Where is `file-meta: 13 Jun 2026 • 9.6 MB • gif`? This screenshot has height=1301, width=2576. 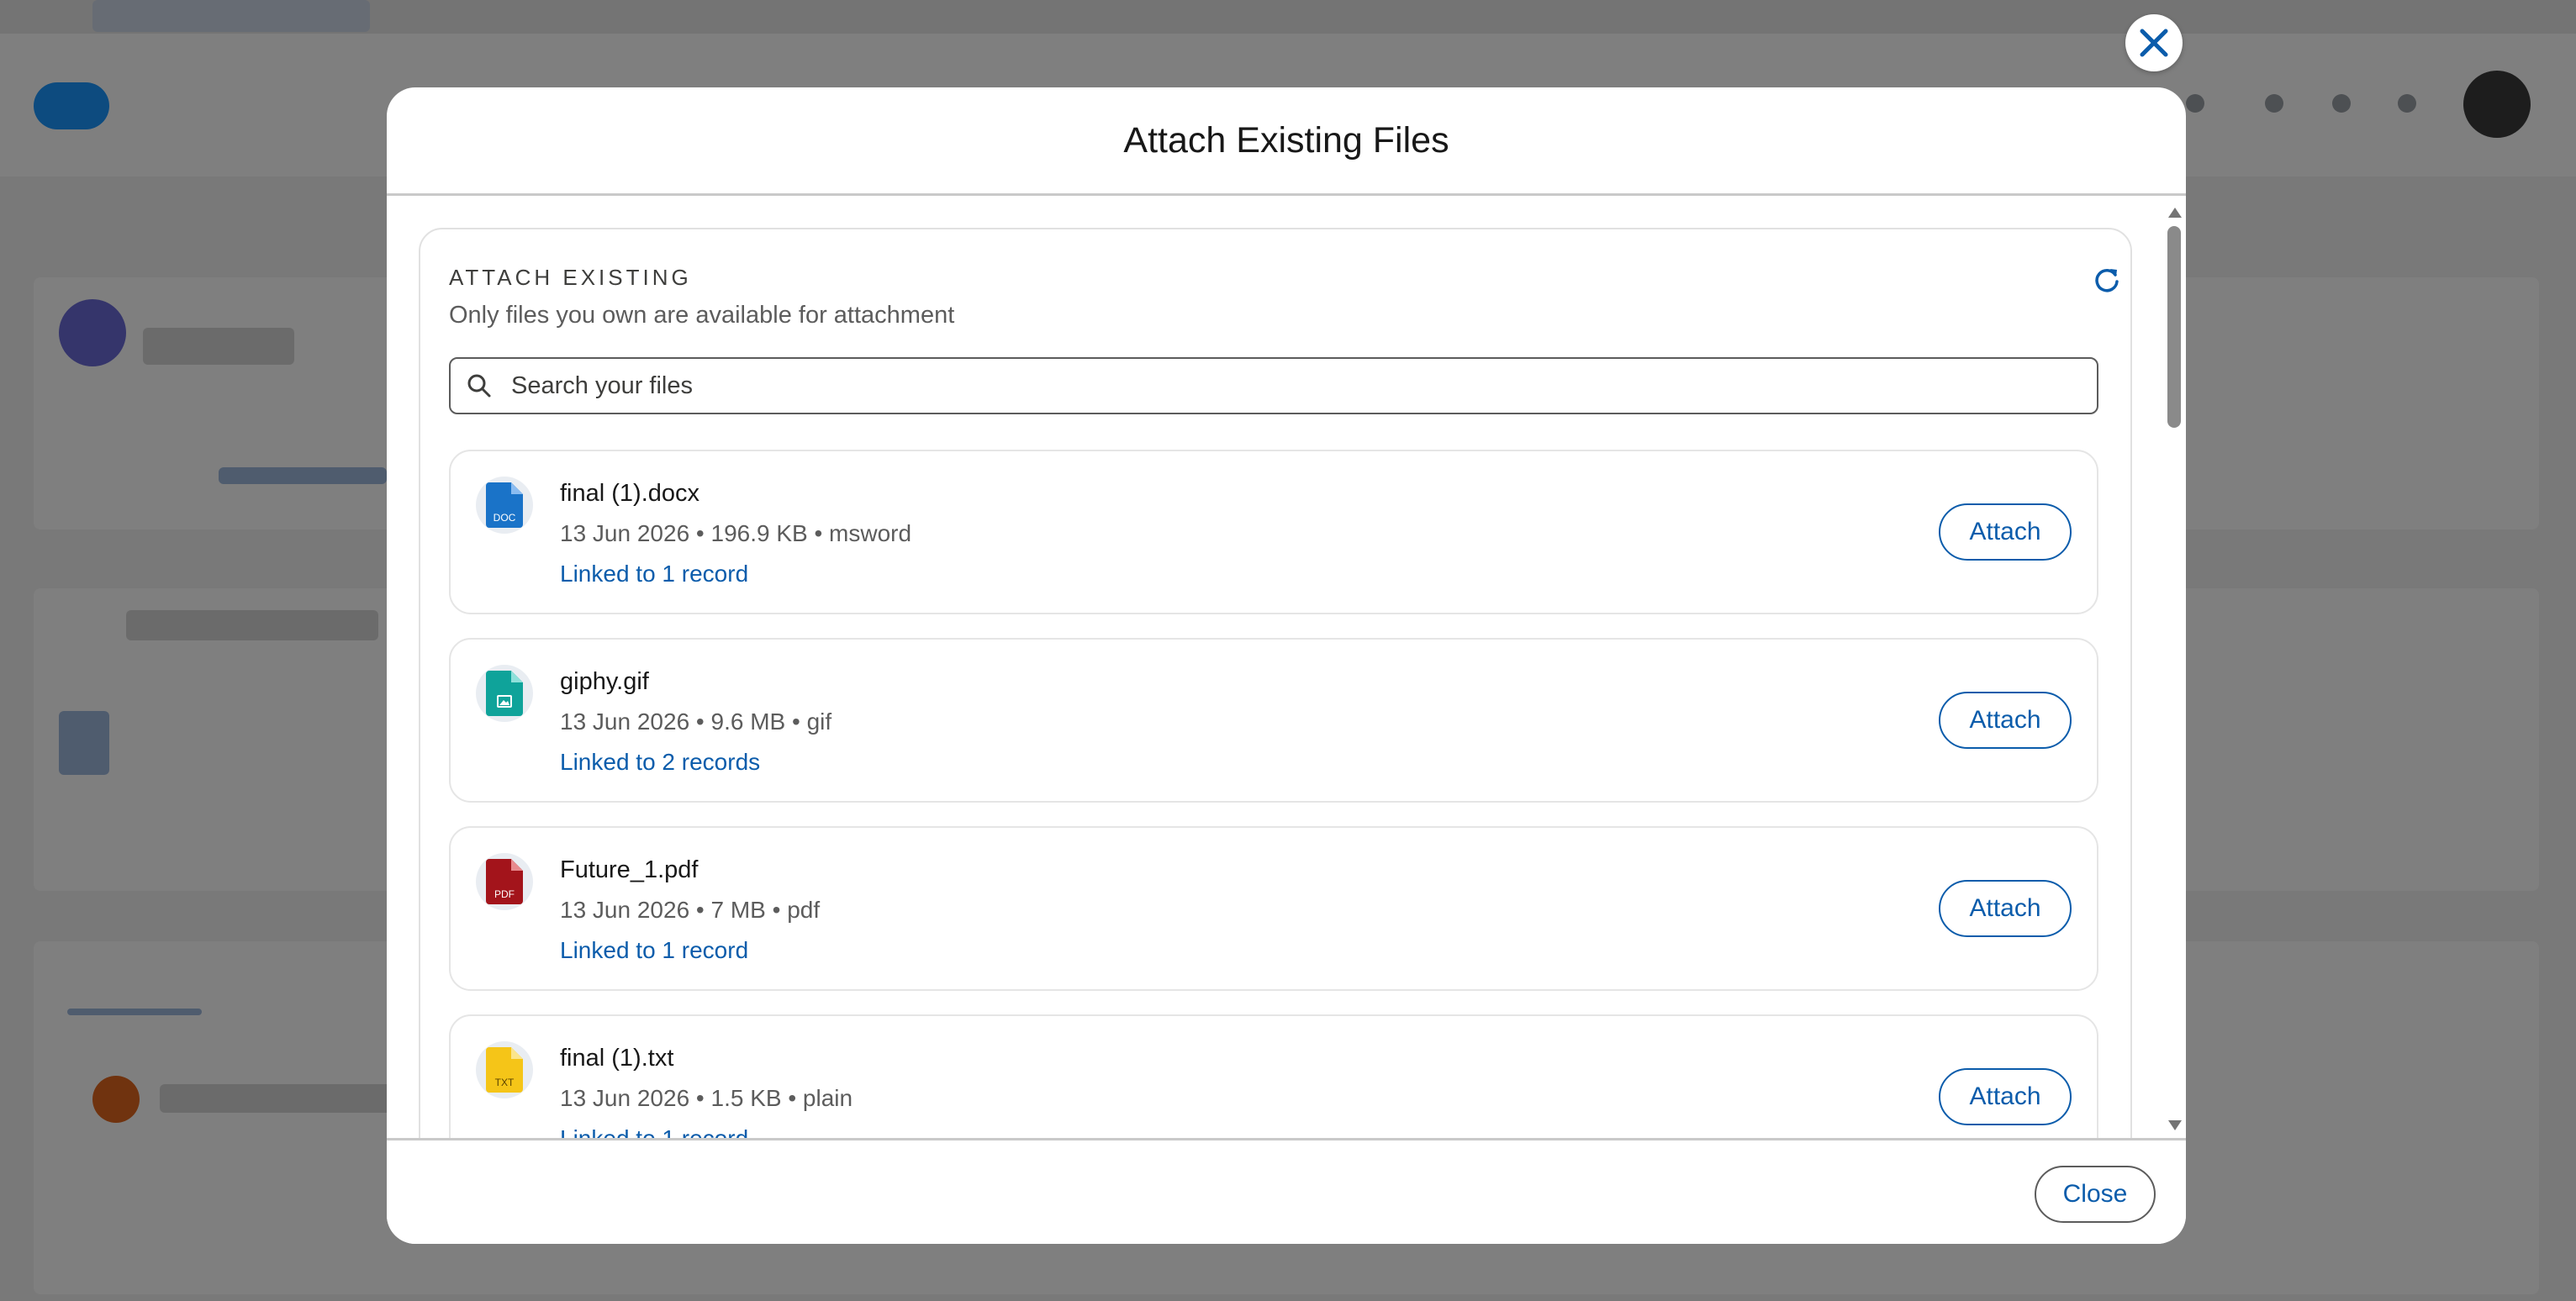 file-meta: 13 Jun 2026 • 9.6 MB • gif is located at coordinates (696, 721).